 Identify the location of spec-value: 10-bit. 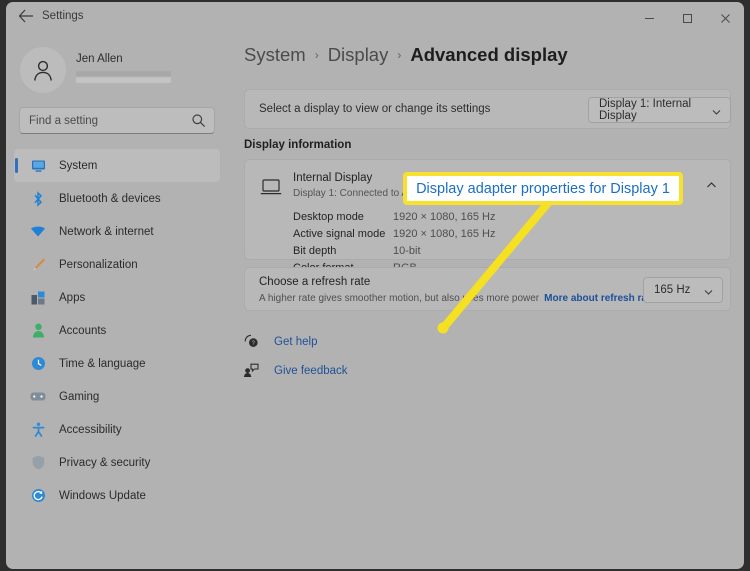
(407, 250).